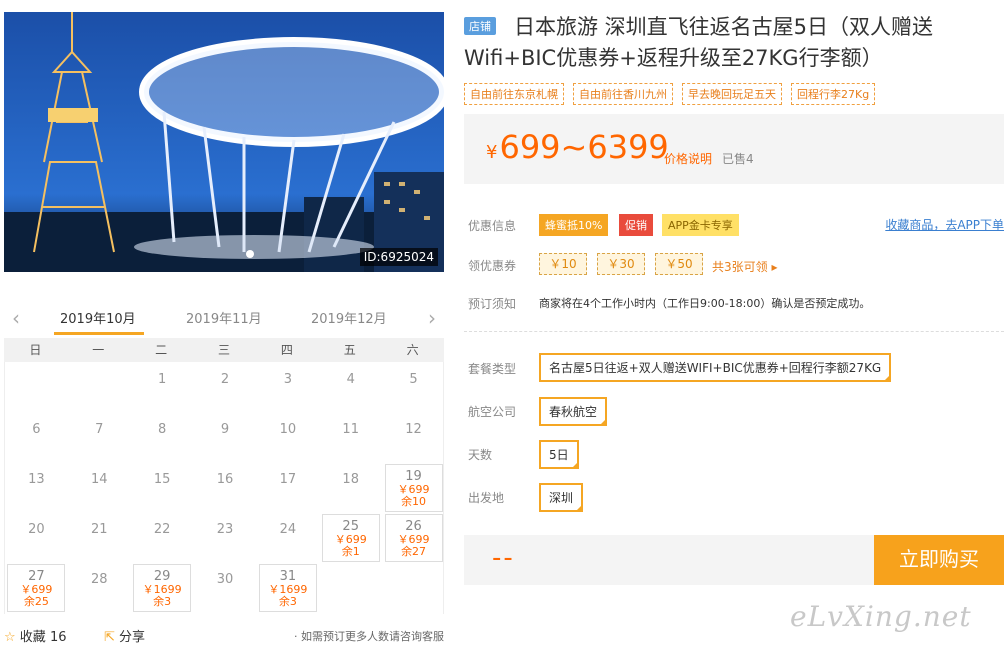 The height and width of the screenshot is (654, 1008). Describe the element at coordinates (288, 479) in the screenshot. I see `calendar-day-number: 17` at that location.